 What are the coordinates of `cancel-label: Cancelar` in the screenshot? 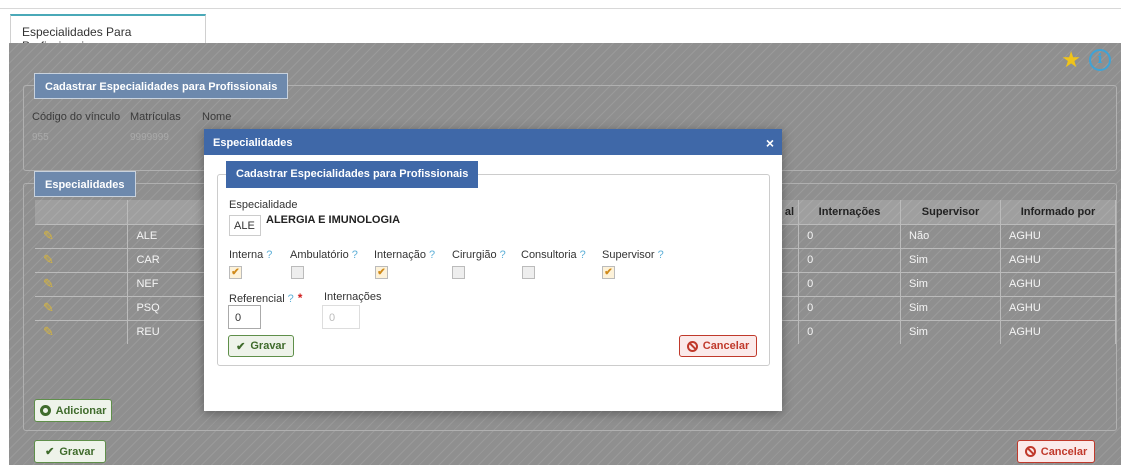 It's located at (1064, 451).